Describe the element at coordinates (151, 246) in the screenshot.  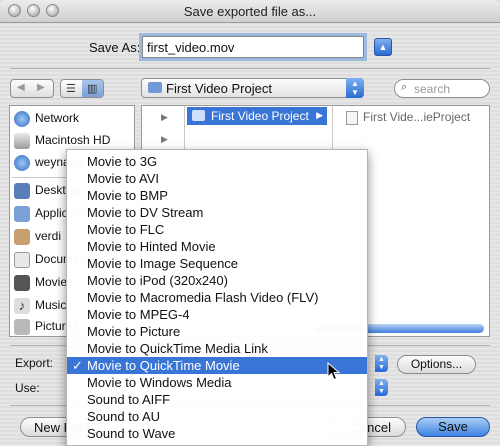
I see `menu-item-label: Movie to Hinted Movie` at that location.